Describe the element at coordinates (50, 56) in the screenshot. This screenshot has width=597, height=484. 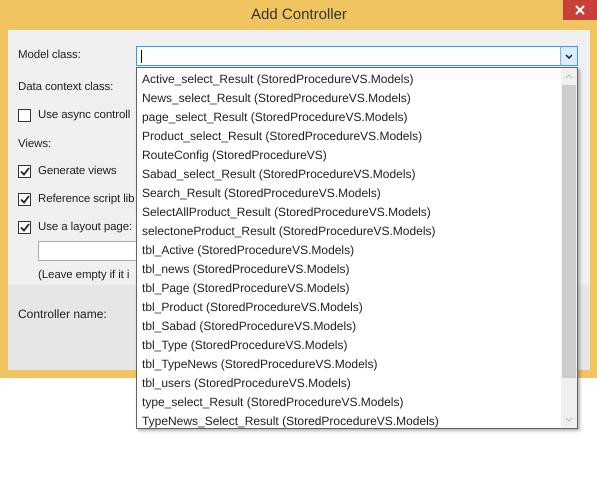
I see `field-label: Model class:` at that location.